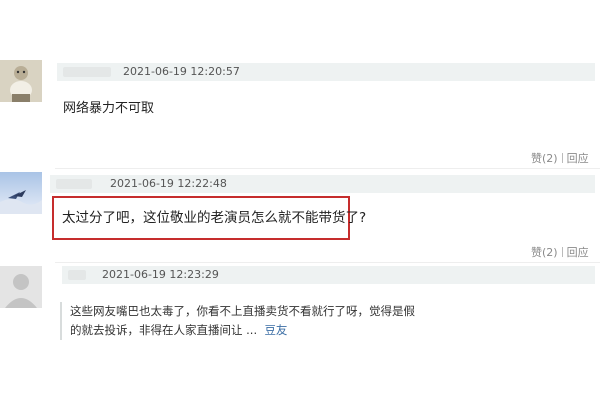  What do you see at coordinates (322, 184) in the screenshot?
I see `comment-meta-bar: 2021-06-19 12:22:48` at bounding box center [322, 184].